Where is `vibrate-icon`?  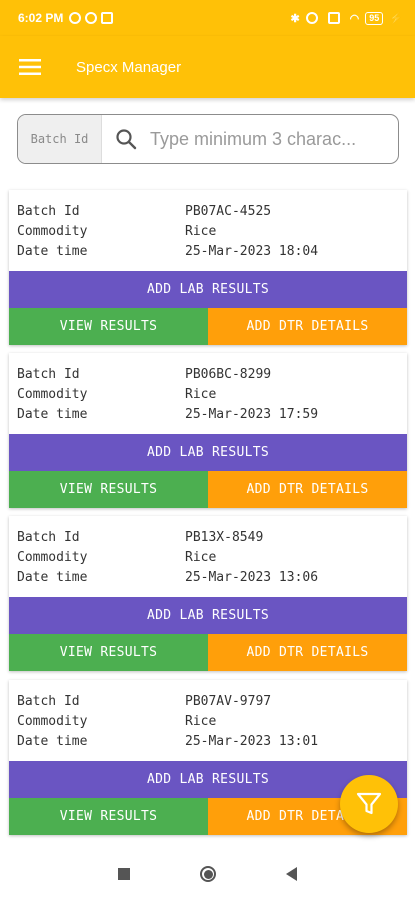
vibrate-icon is located at coordinates (311, 18).